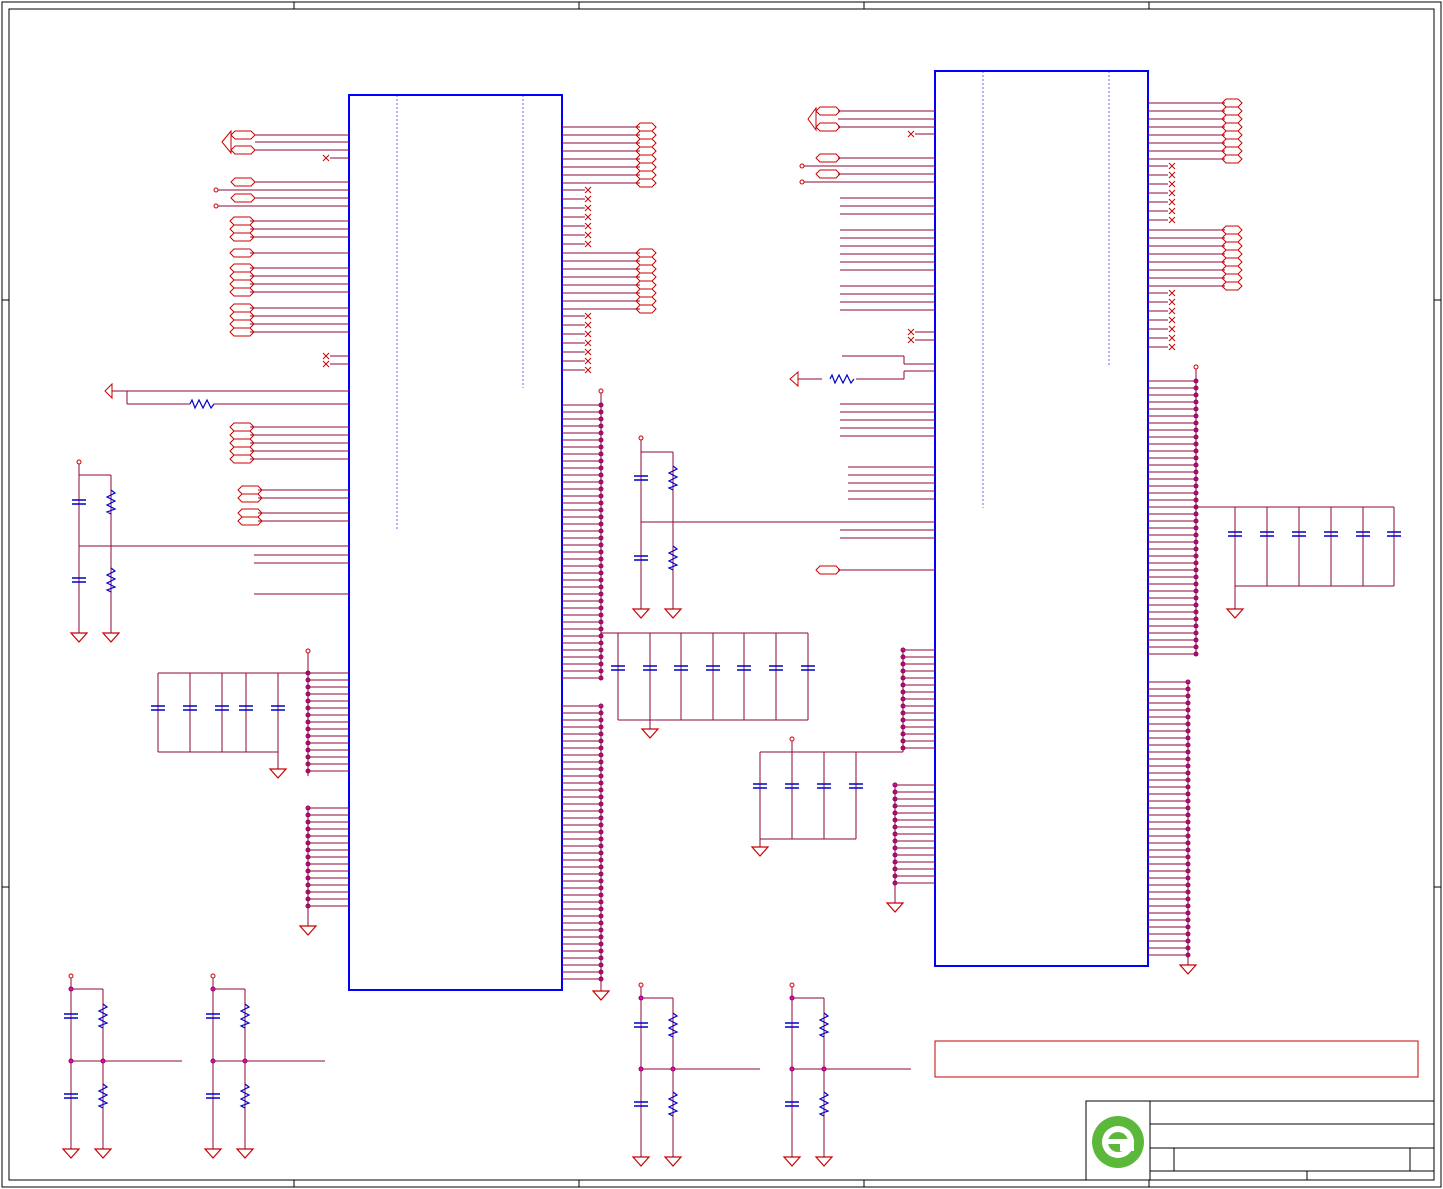  I want to click on note-box, so click(1176, 1059).